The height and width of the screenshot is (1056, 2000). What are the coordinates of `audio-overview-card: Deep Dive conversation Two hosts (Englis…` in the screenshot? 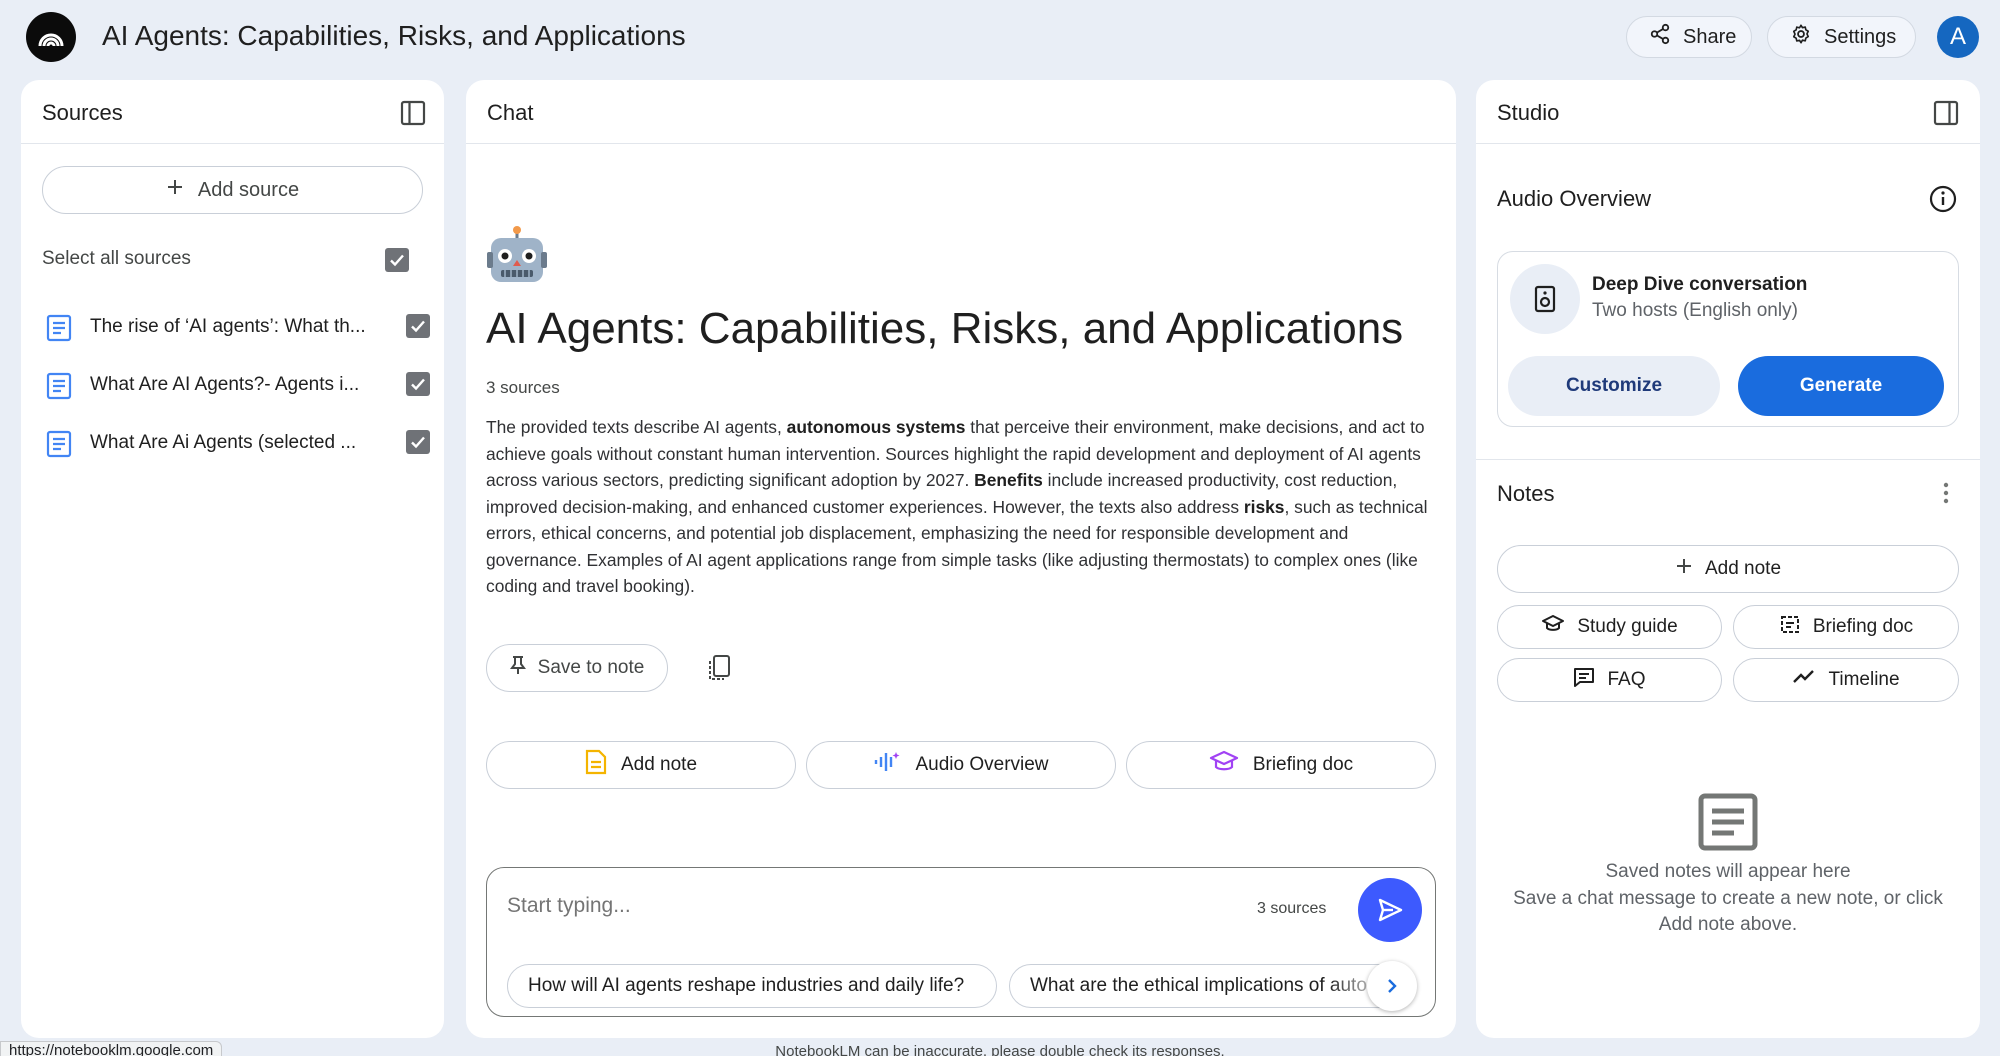 It's located at (1728, 339).